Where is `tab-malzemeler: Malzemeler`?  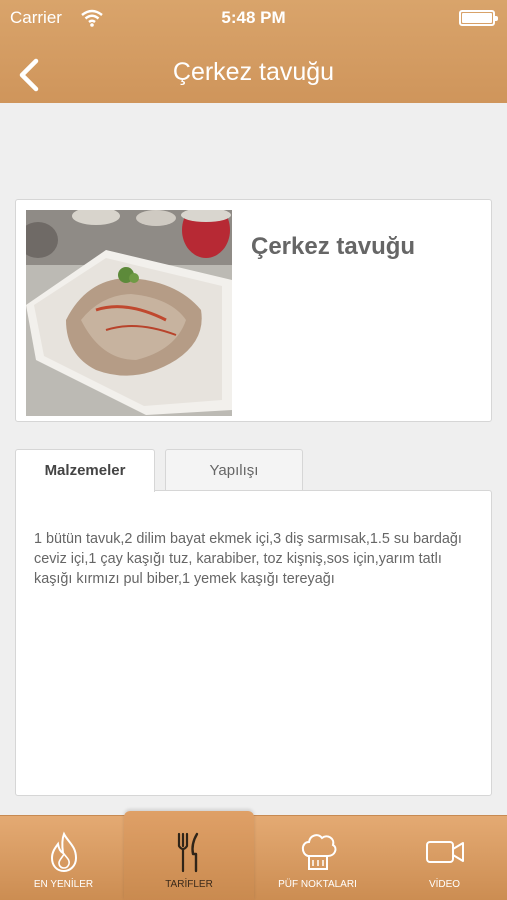 tab-malzemeler: Malzemeler is located at coordinates (85, 470).